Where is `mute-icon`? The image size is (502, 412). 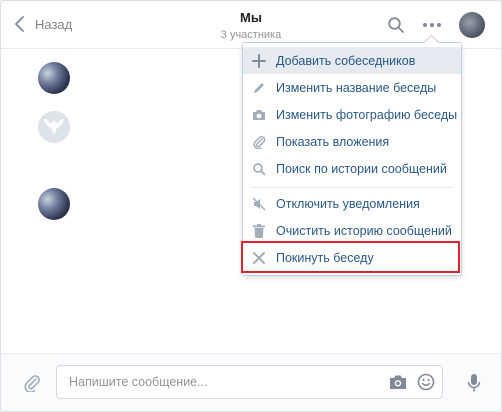 mute-icon is located at coordinates (259, 203).